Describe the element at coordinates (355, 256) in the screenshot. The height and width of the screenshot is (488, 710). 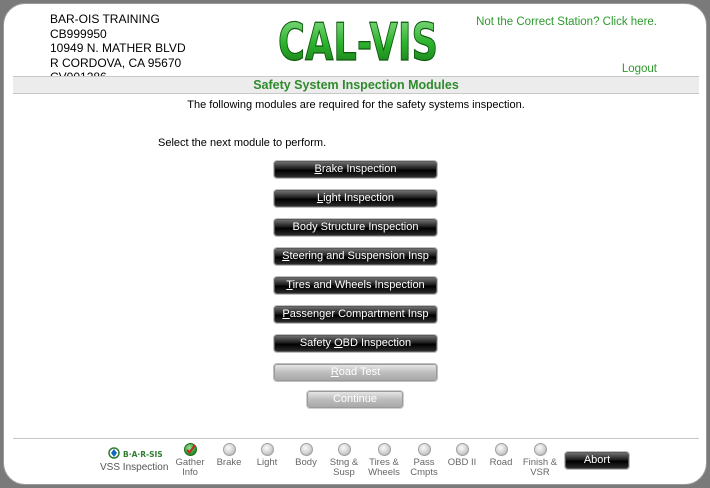
I see `steering-suspension-button: Steering and Suspension Insp` at that location.